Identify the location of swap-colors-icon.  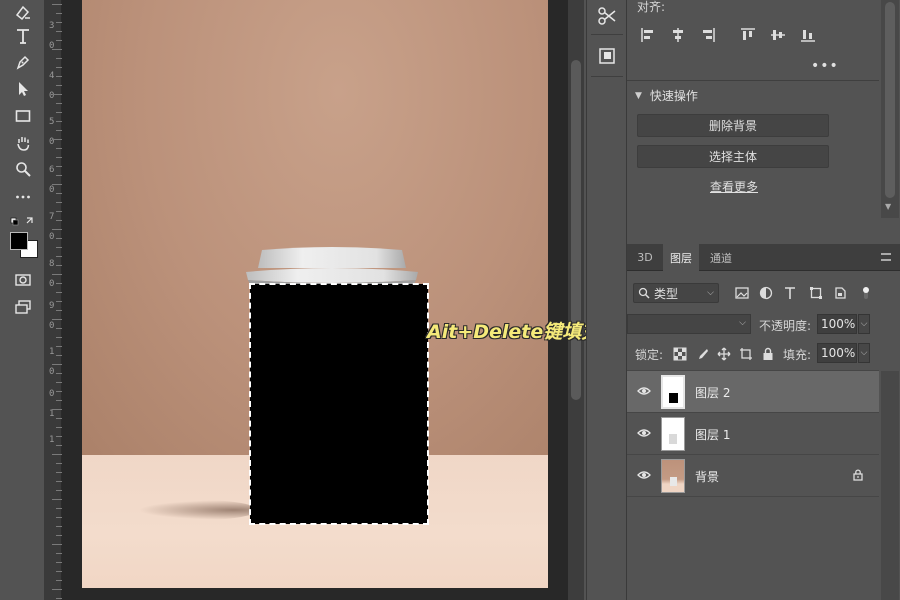
(23, 221).